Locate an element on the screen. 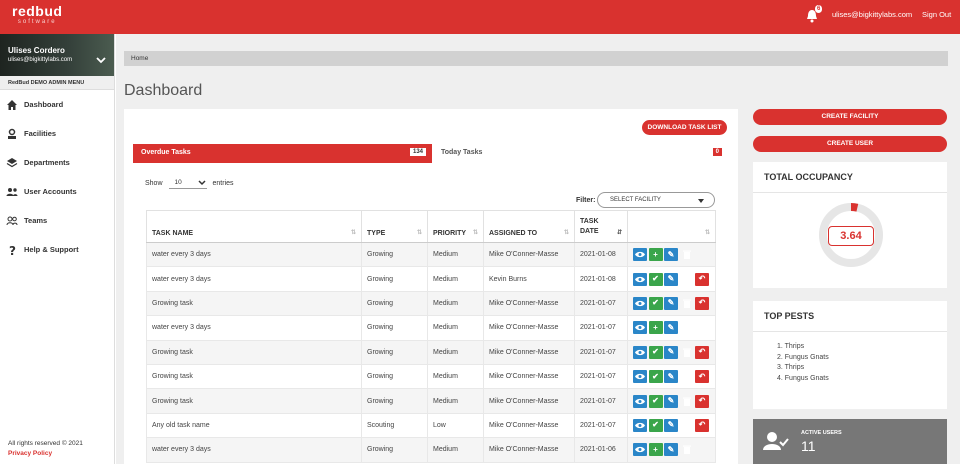 Image resolution: width=960 pixels, height=464 pixels. sidebar-item-teams: Teams is located at coordinates (57, 220).